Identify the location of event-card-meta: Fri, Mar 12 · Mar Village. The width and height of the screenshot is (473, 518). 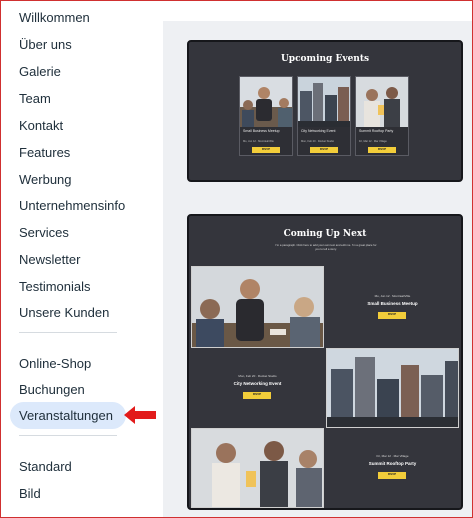
(373, 141).